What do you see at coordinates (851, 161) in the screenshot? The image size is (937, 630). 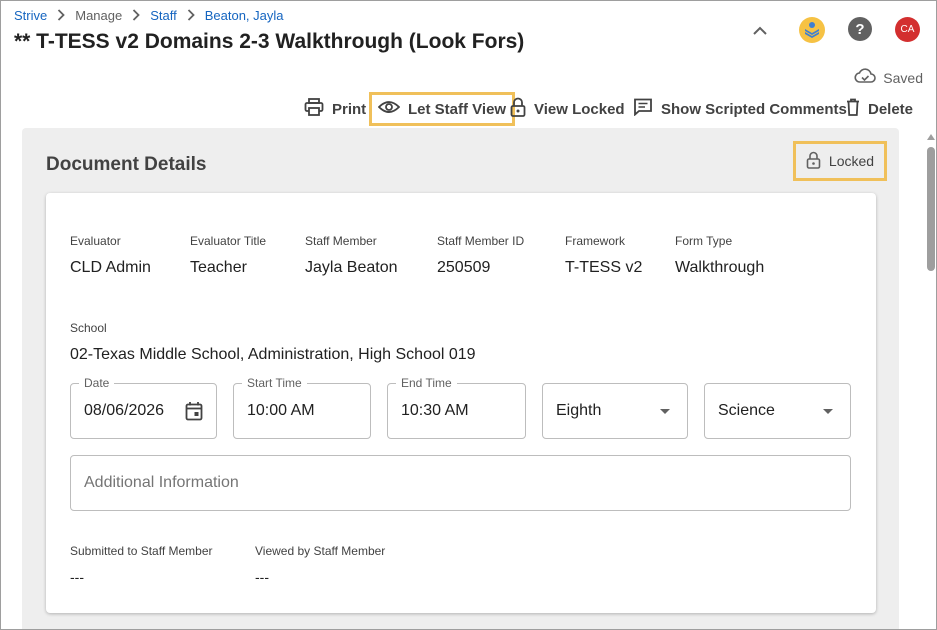 I see `locked-label: Locked` at bounding box center [851, 161].